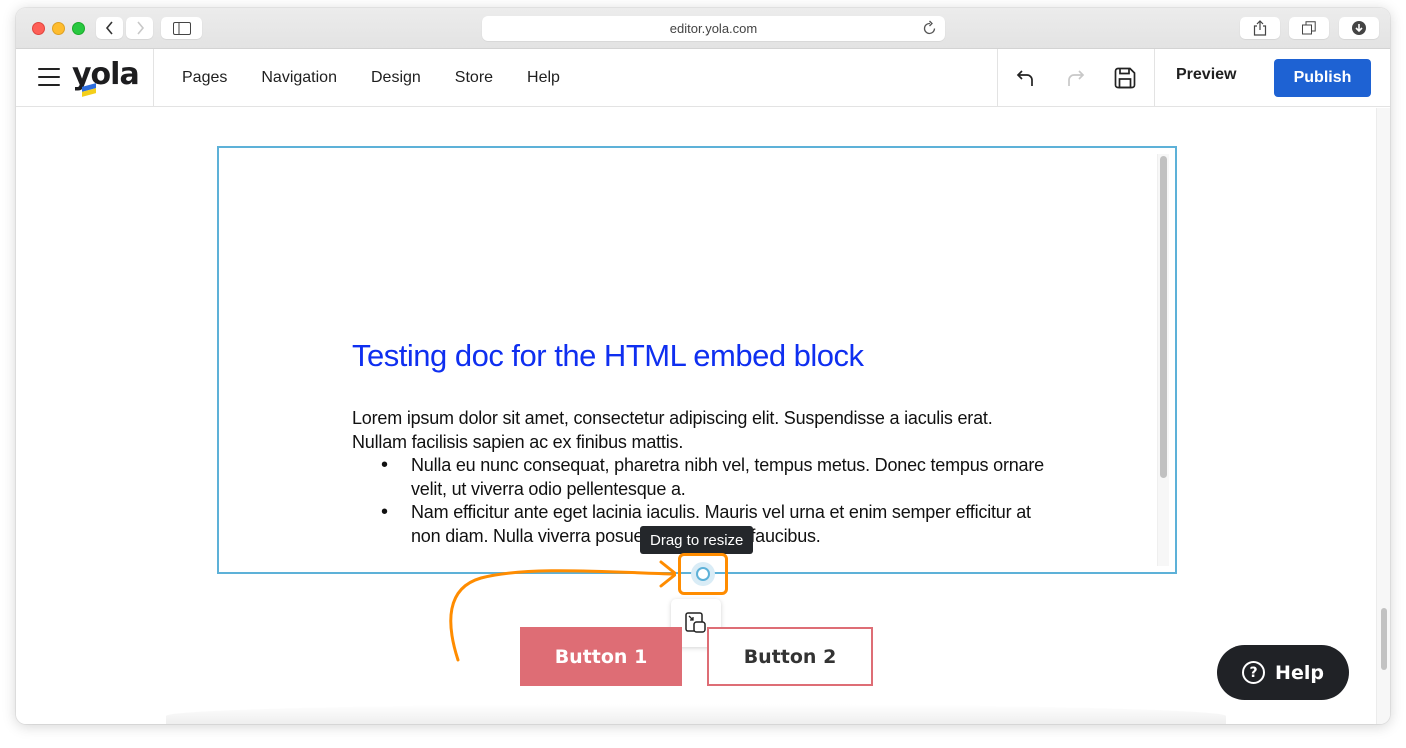  I want to click on address-bar: editor.yola.com, so click(713, 28).